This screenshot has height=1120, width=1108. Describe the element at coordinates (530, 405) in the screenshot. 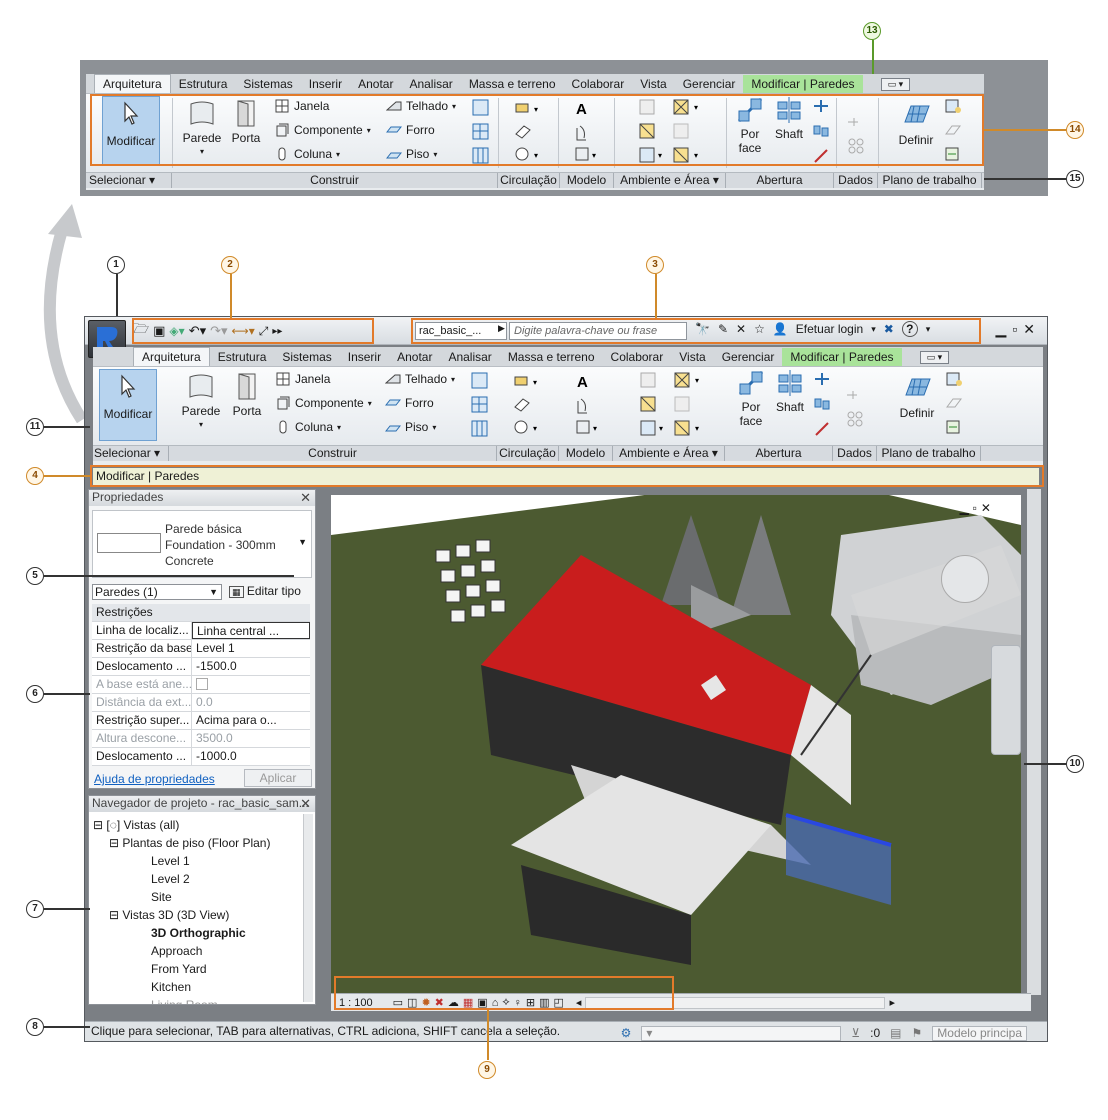

I see `circulation-icons: ▾ ▾` at that location.